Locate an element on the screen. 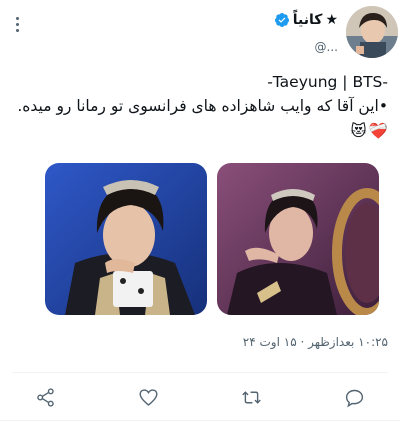 This screenshot has height=428, width=400. reply-icon is located at coordinates (354, 398).